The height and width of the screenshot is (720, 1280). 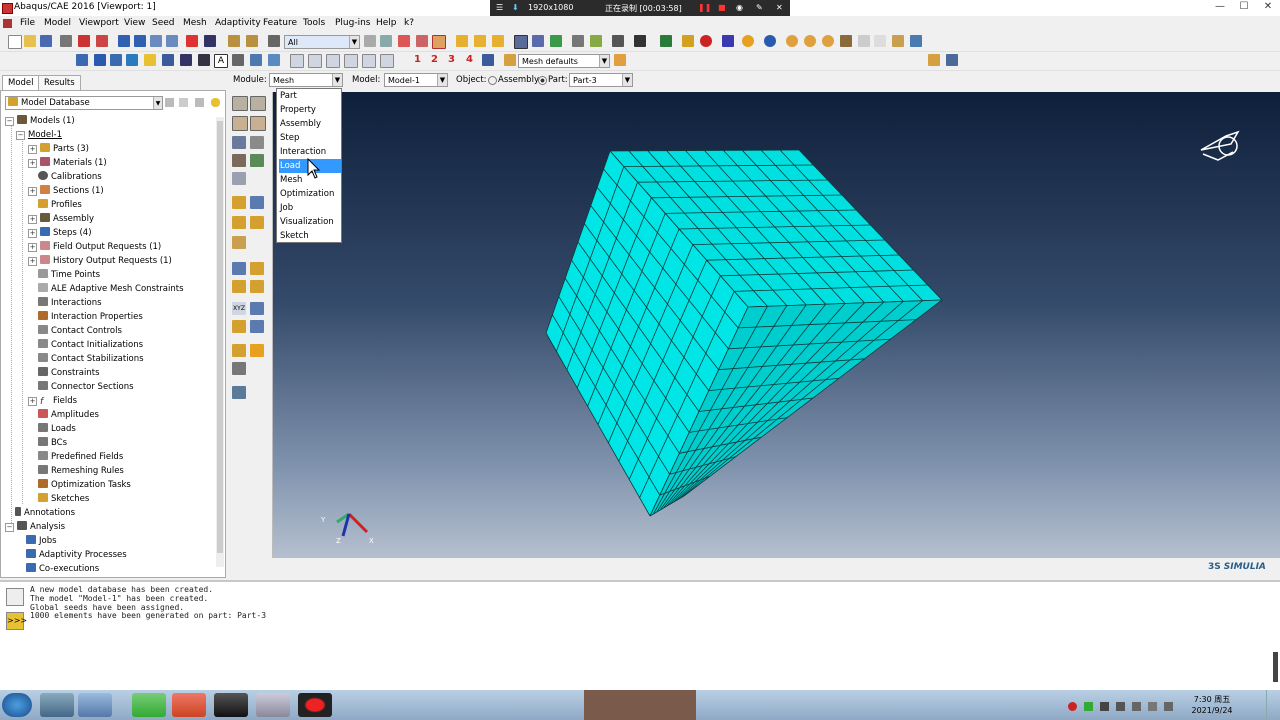 I want to click on render-hidden-icon, so click(x=538, y=41).